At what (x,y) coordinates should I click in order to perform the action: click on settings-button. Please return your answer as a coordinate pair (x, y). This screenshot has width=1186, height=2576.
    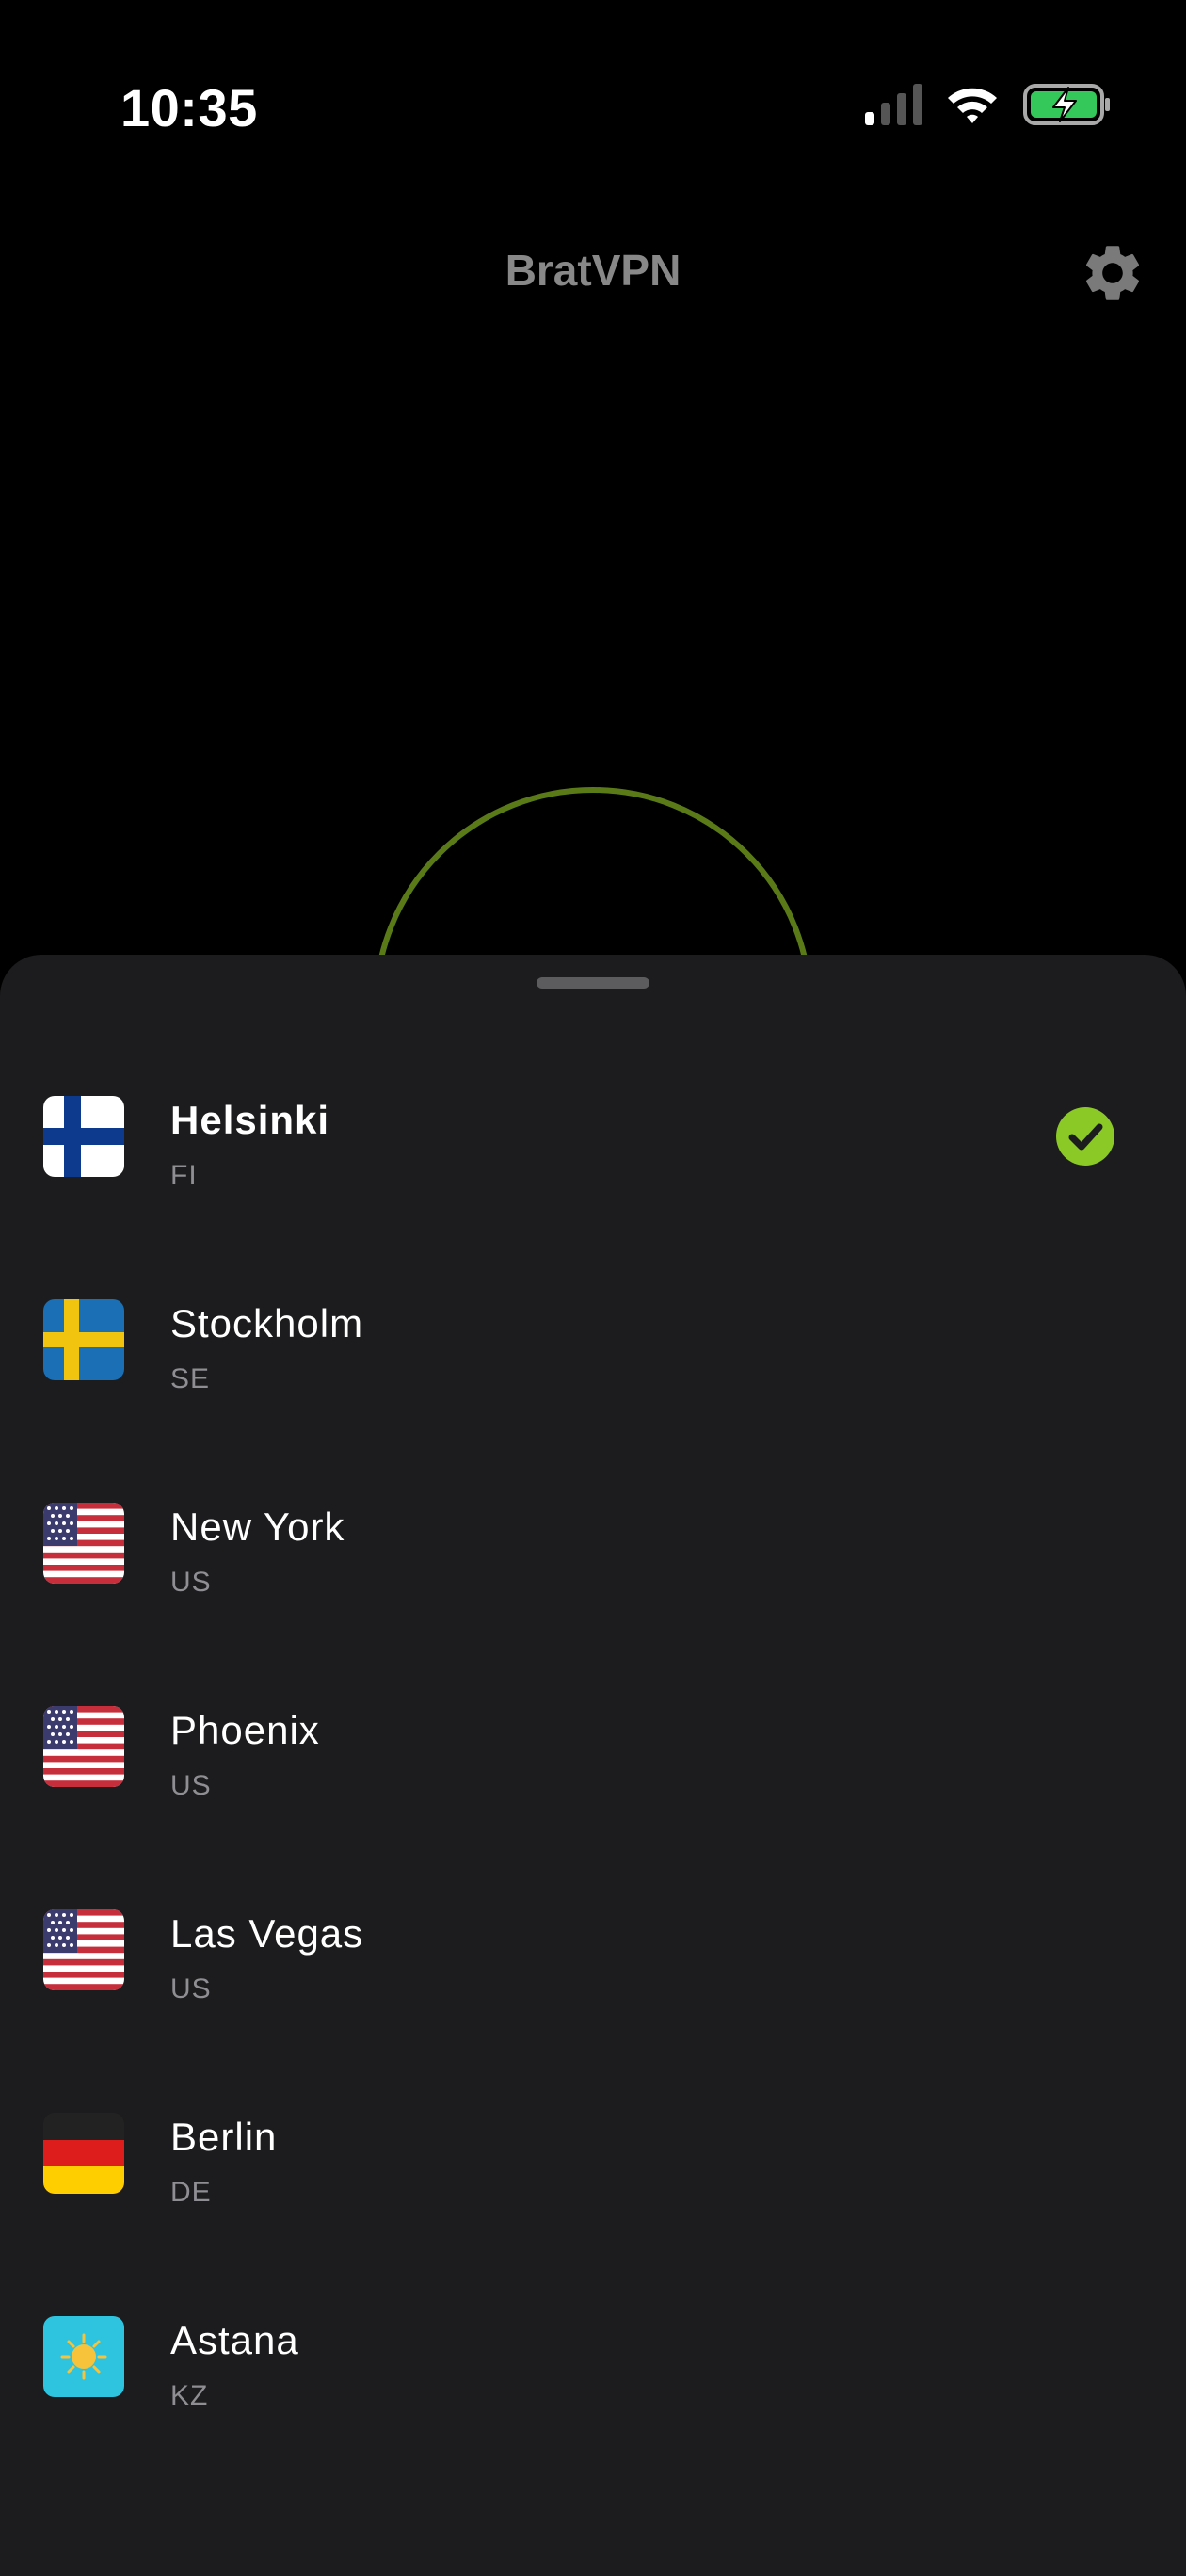
    Looking at the image, I should click on (1112, 273).